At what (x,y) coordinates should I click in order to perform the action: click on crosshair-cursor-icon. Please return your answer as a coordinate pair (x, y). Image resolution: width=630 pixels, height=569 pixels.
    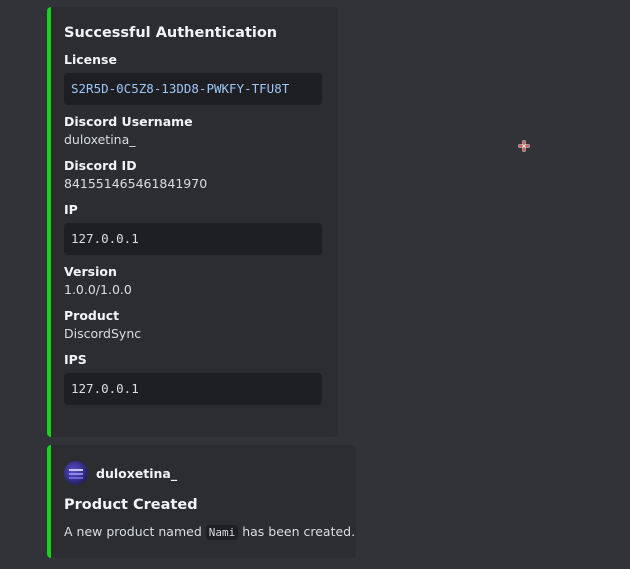
    Looking at the image, I should click on (524, 146).